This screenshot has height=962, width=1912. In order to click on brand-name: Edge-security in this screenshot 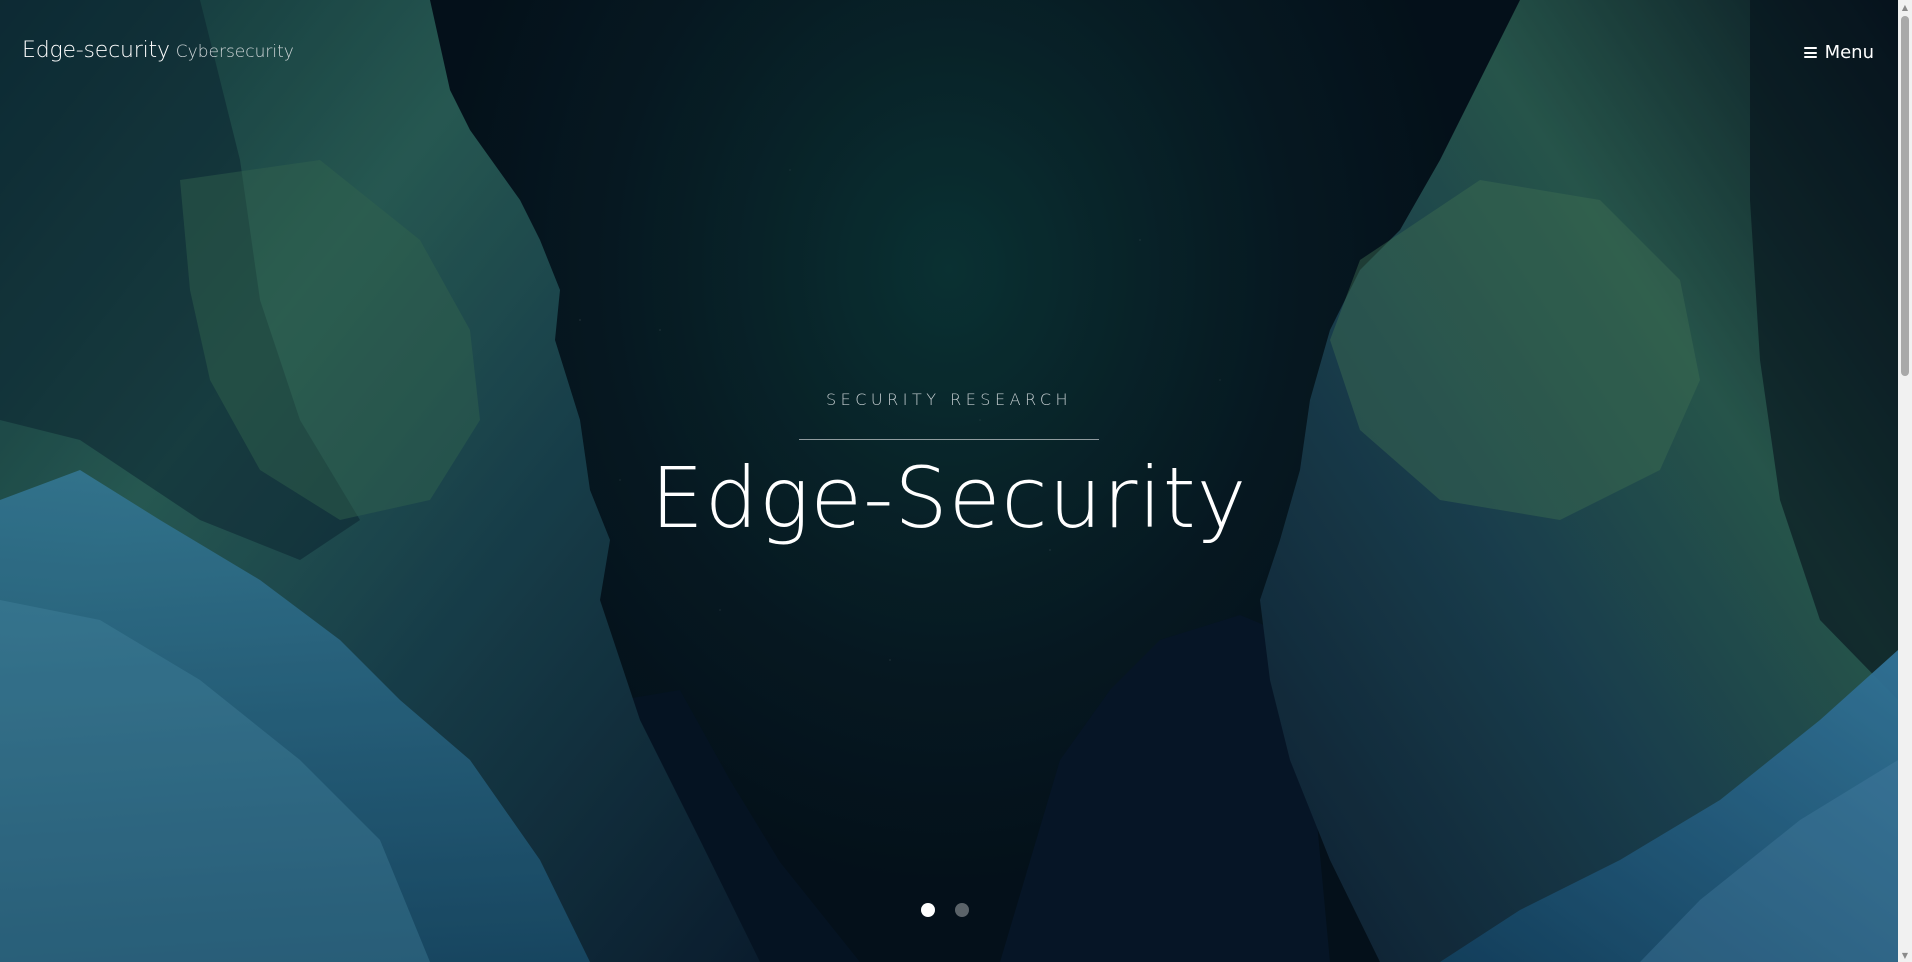, I will do `click(96, 50)`.